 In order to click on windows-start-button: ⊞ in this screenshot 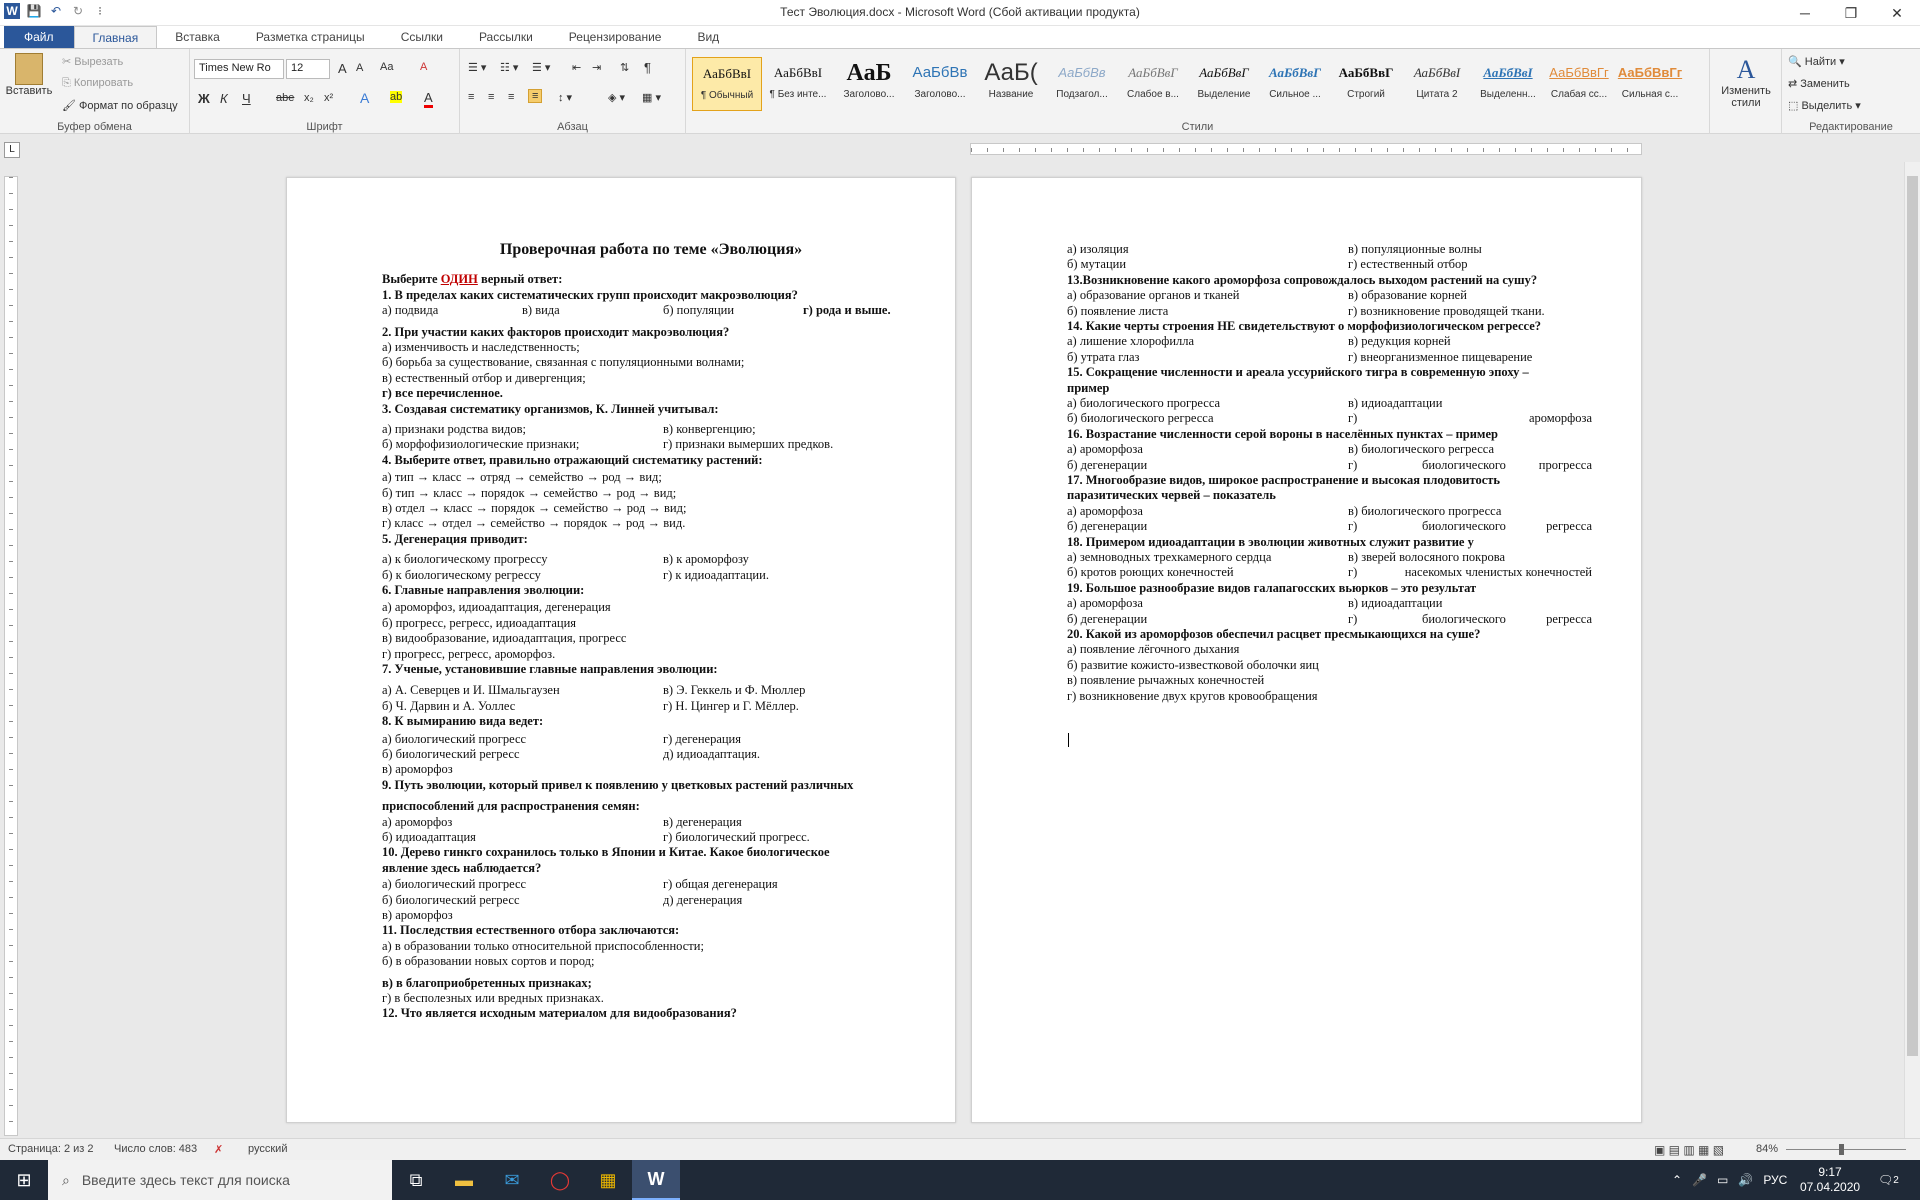, I will do `click(24, 1180)`.